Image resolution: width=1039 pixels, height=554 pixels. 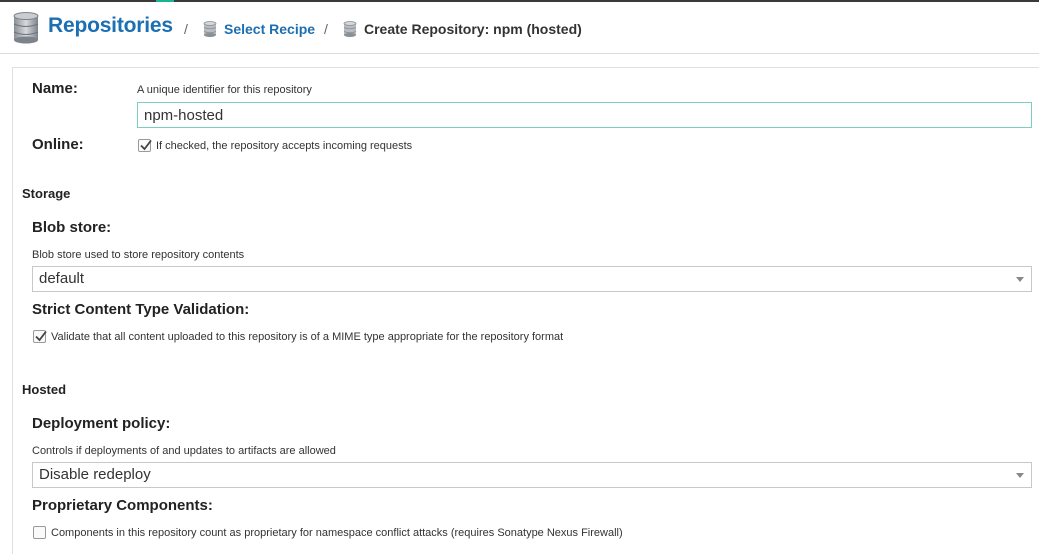 I want to click on storage-section-heading: Storage, so click(x=46, y=193).